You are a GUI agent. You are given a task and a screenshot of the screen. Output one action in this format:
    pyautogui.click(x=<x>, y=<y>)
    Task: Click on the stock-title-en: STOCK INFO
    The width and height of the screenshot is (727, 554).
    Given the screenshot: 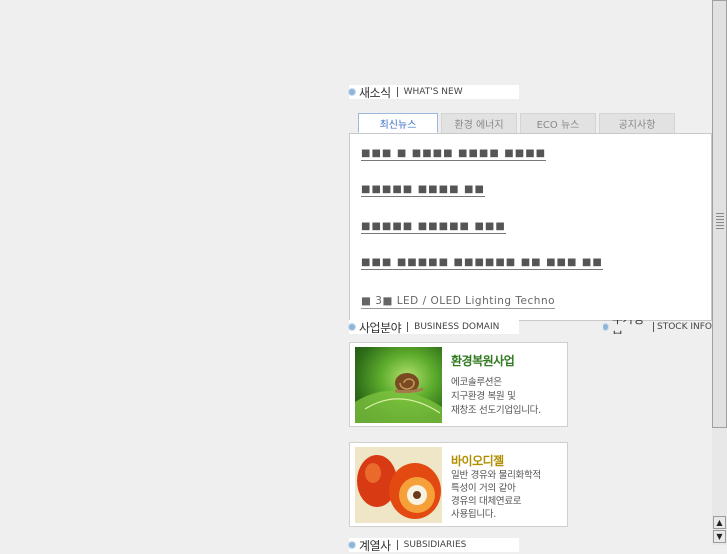 What is the action you would take?
    pyautogui.click(x=684, y=327)
    